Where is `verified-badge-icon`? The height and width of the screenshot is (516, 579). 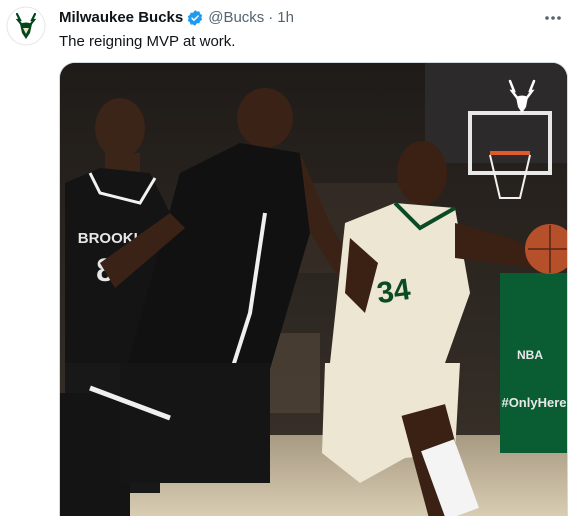
verified-badge-icon is located at coordinates (195, 18).